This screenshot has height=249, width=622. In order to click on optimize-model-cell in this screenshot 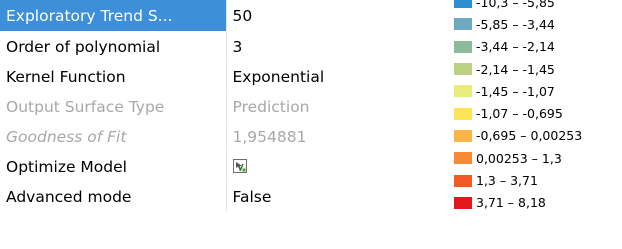, I will do `click(294, 166)`.